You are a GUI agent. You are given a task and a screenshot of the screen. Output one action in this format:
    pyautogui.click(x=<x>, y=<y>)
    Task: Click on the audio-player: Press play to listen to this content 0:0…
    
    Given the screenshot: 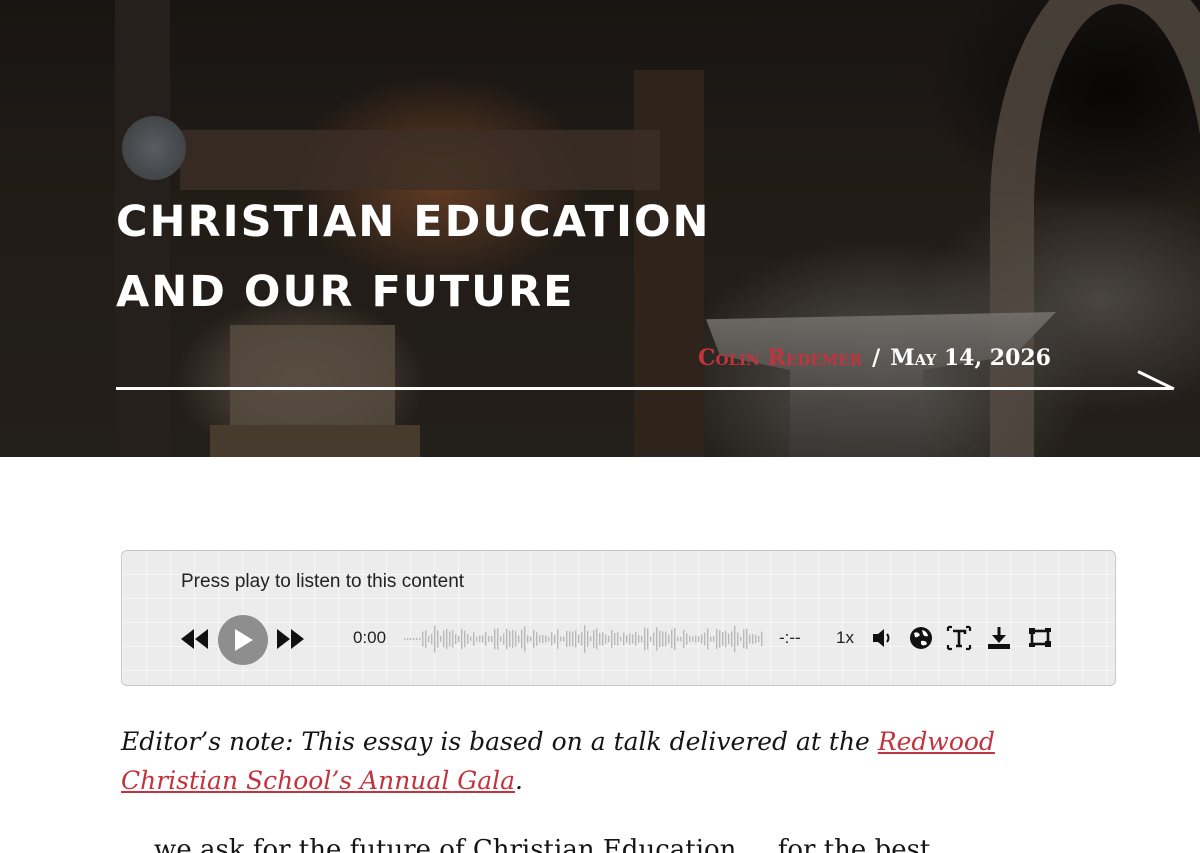 What is the action you would take?
    pyautogui.click(x=618, y=618)
    